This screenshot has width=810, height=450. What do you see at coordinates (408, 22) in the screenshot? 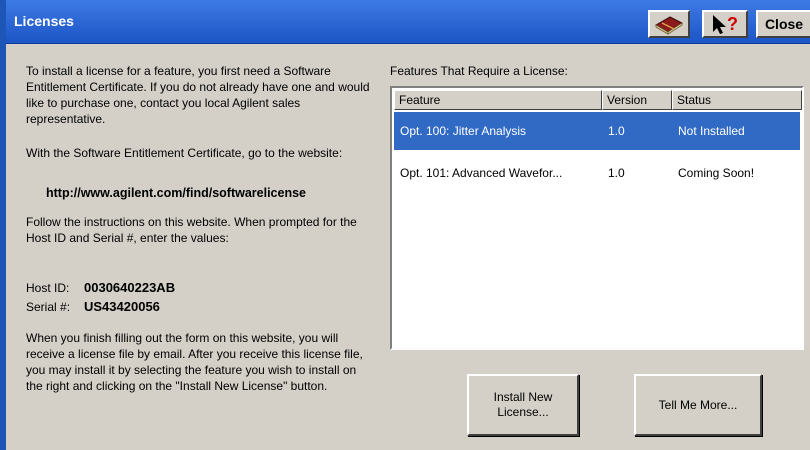
I see `title-bar: Licenses ? Close` at bounding box center [408, 22].